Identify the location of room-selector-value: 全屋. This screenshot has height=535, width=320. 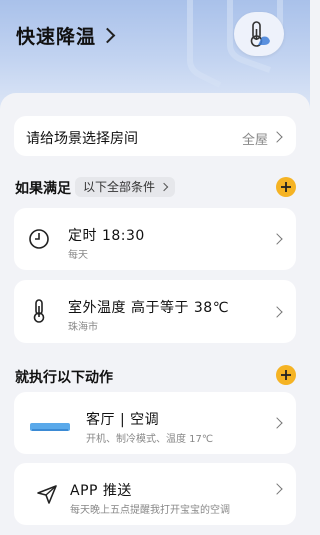
(254, 140).